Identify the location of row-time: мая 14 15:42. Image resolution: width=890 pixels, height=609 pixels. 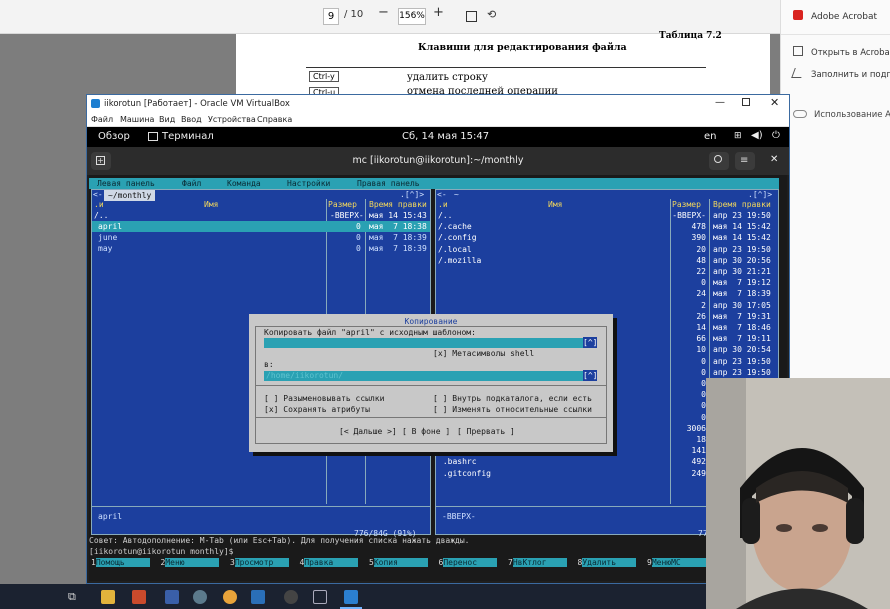
(742, 227).